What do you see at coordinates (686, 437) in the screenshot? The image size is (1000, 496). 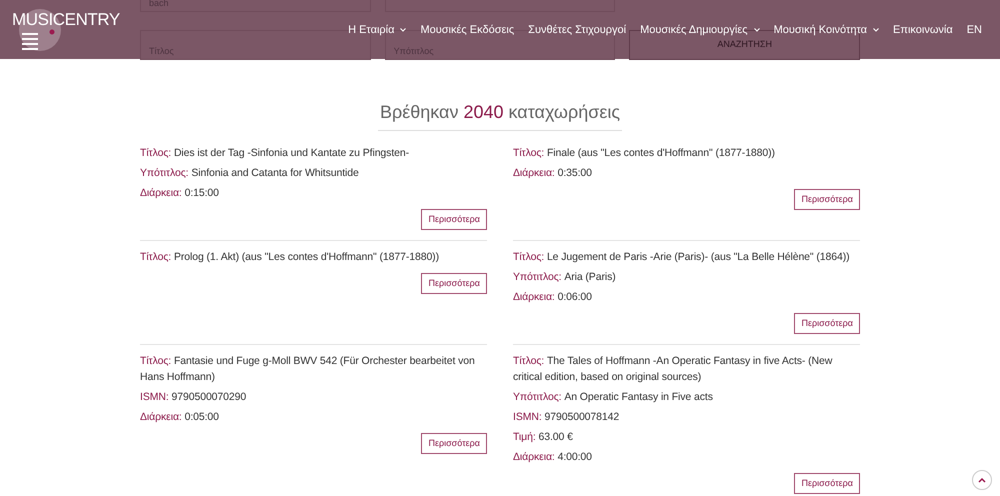 I see `entry-field: Τιμή: 63.00 €` at bounding box center [686, 437].